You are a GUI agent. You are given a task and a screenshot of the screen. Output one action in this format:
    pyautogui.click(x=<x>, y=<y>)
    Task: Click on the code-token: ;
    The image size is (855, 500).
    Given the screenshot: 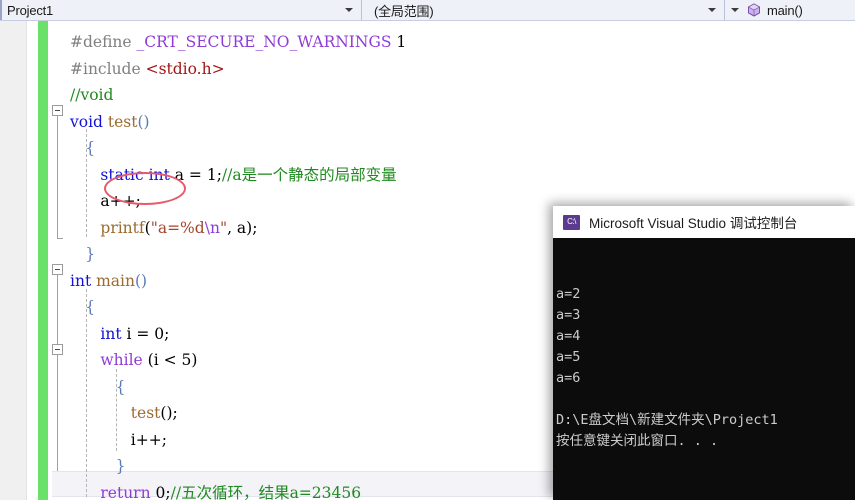 What is the action you would take?
    pyautogui.click(x=167, y=333)
    